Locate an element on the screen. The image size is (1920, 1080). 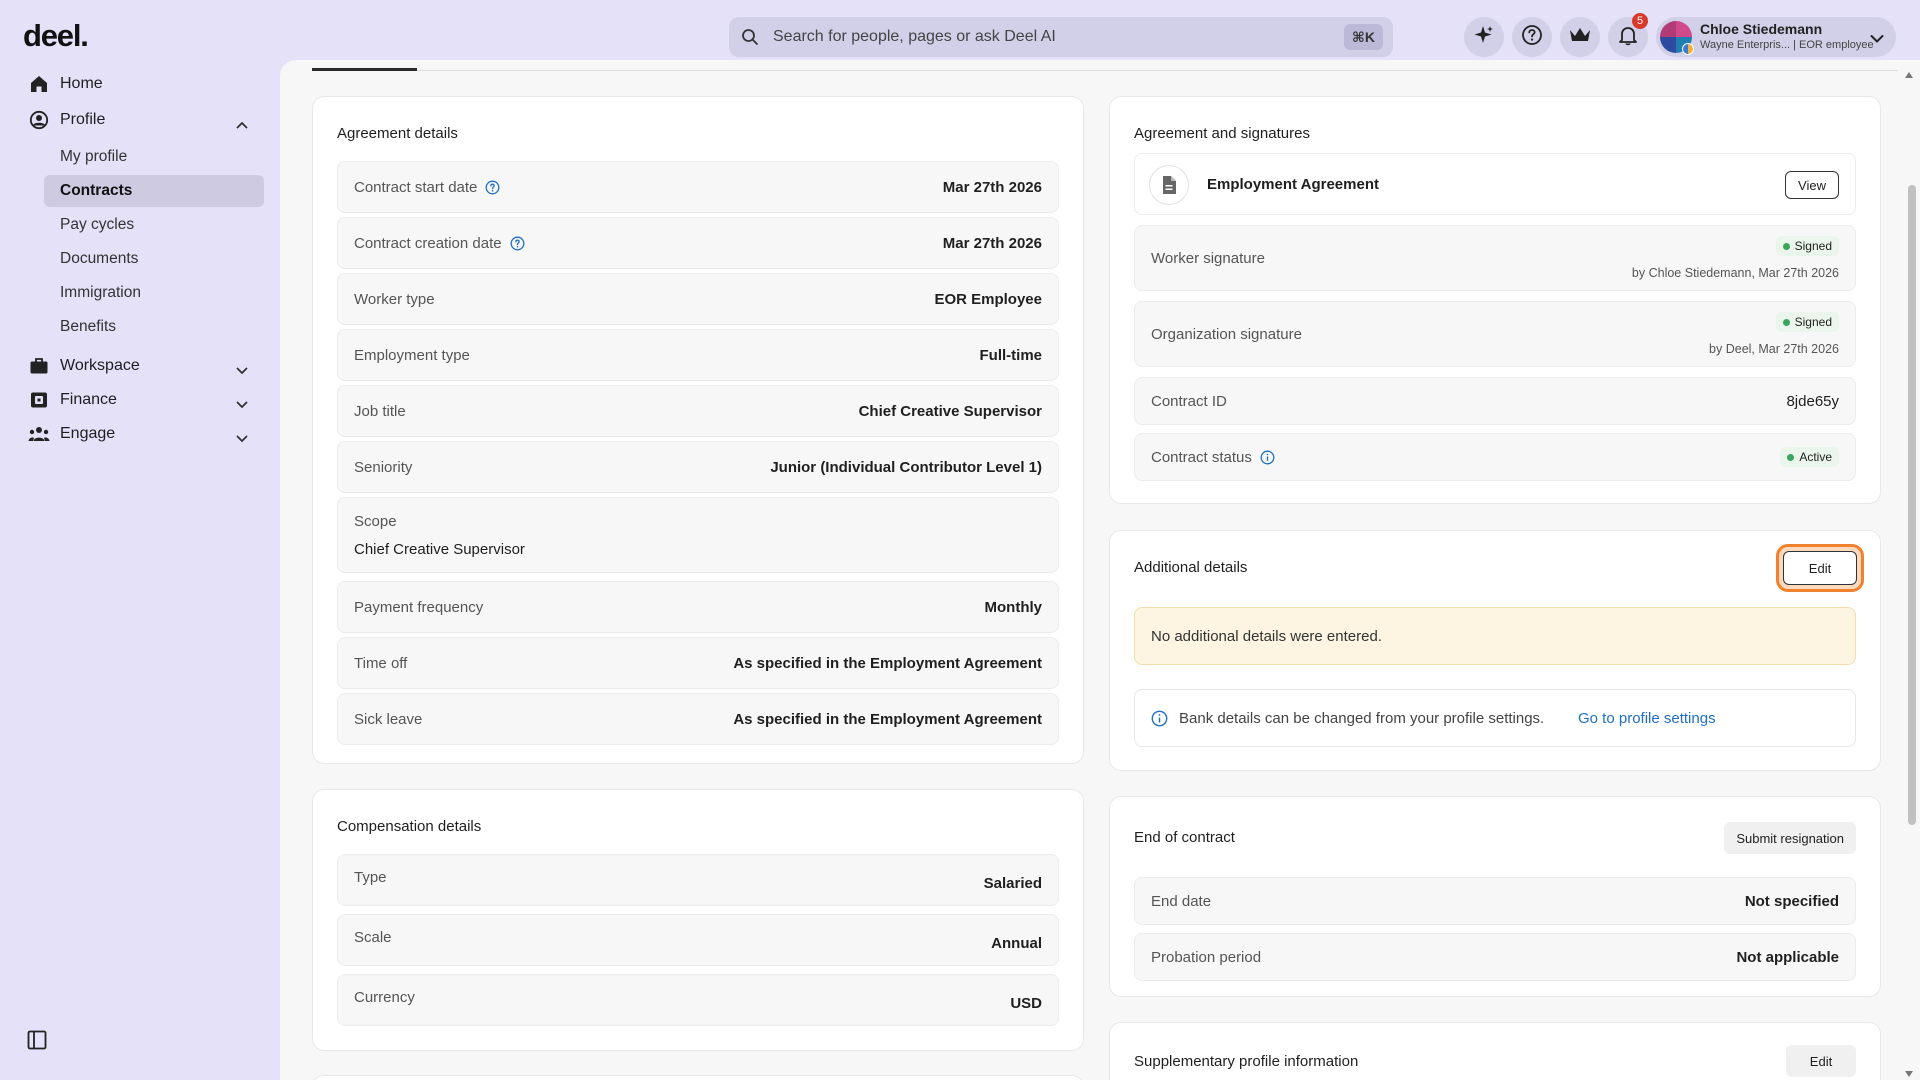
scope-row: Scope Chief Creative Supervisor is located at coordinates (698, 535).